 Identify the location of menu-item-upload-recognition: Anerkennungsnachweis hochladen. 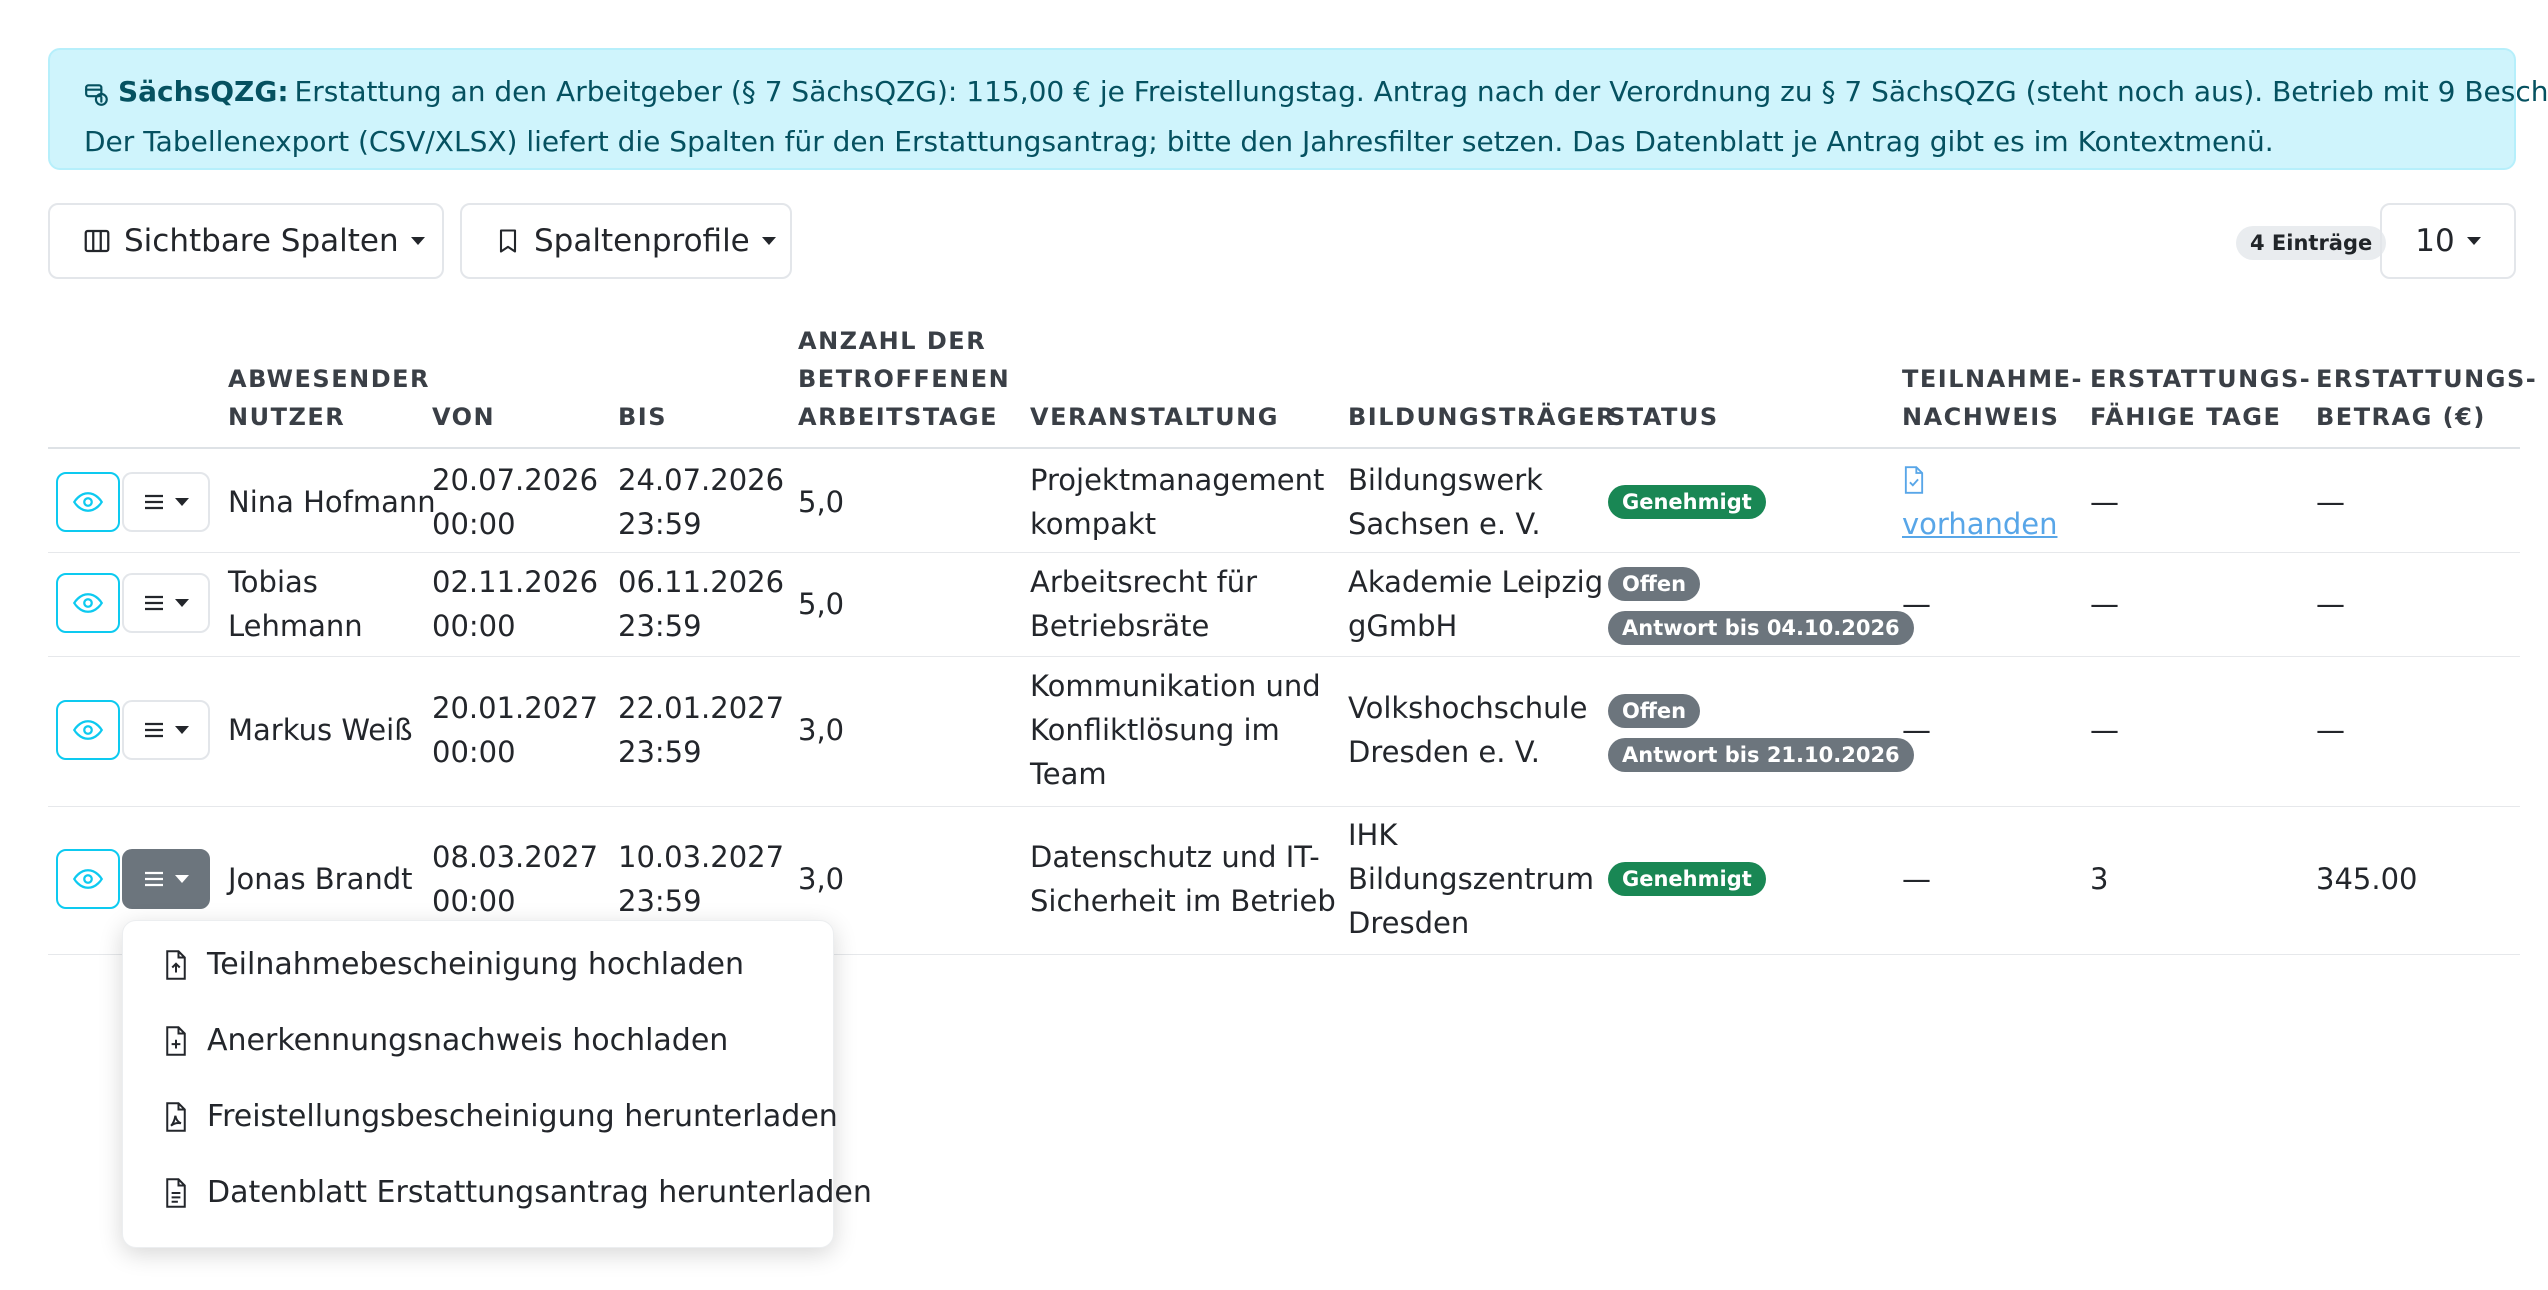
(445, 1040).